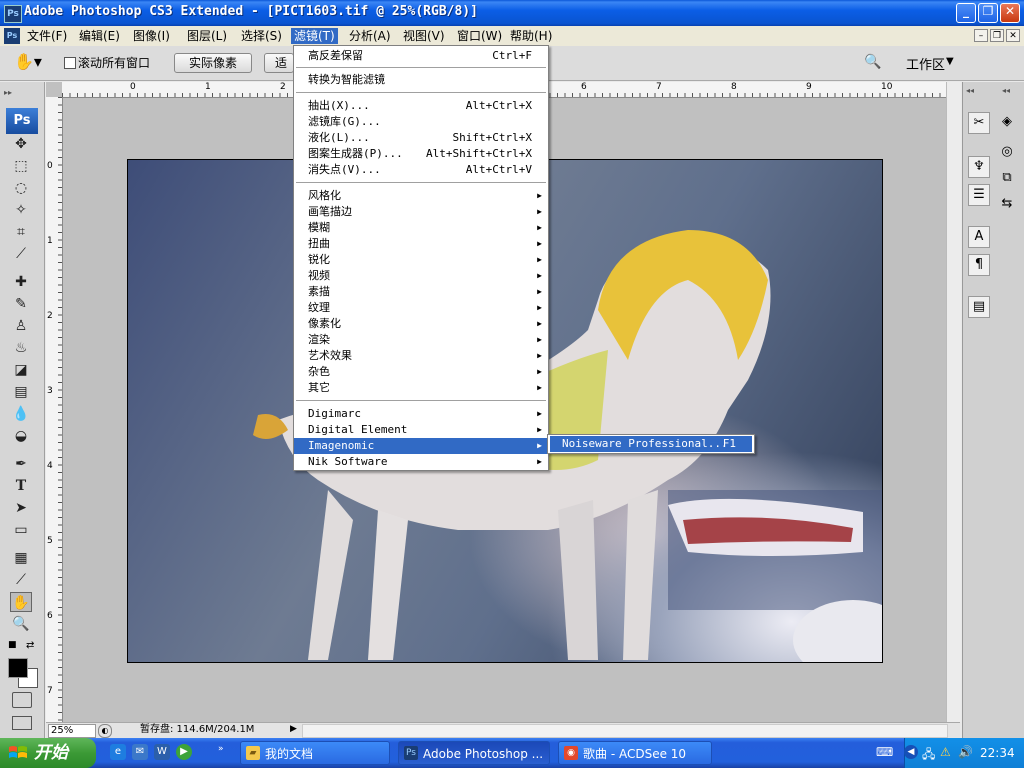  What do you see at coordinates (21, 282) in the screenshot?
I see `healing-brush-tool-icon: ✚` at bounding box center [21, 282].